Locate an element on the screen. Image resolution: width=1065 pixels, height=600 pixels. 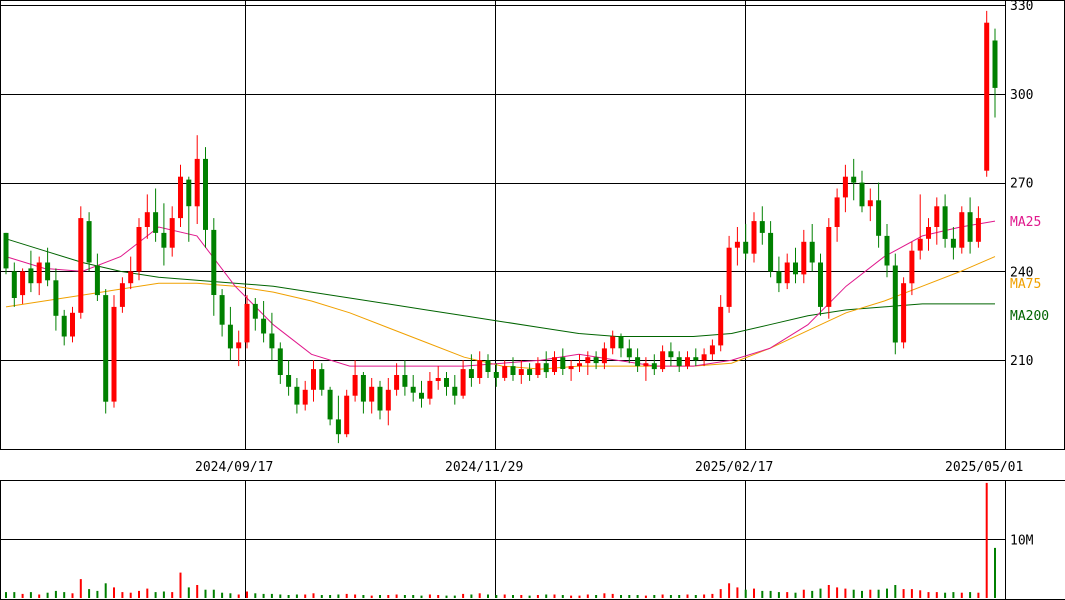
ma-legend-label: MA25 is located at coordinates (1025, 222).